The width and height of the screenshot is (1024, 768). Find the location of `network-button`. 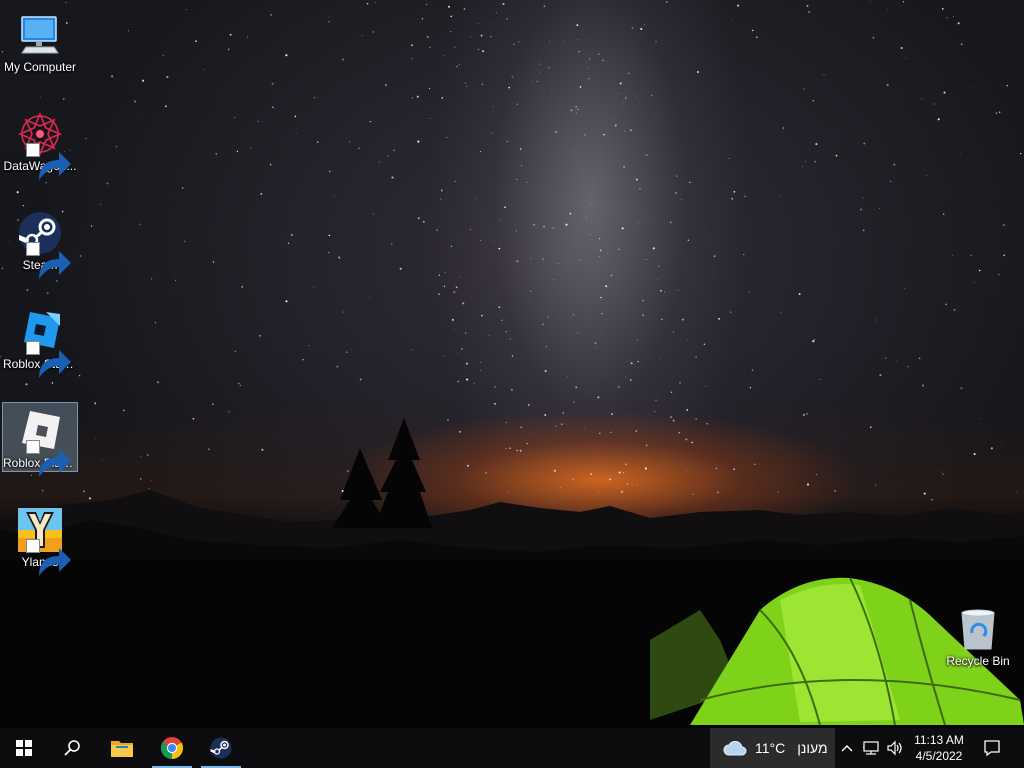

network-button is located at coordinates (871, 748).